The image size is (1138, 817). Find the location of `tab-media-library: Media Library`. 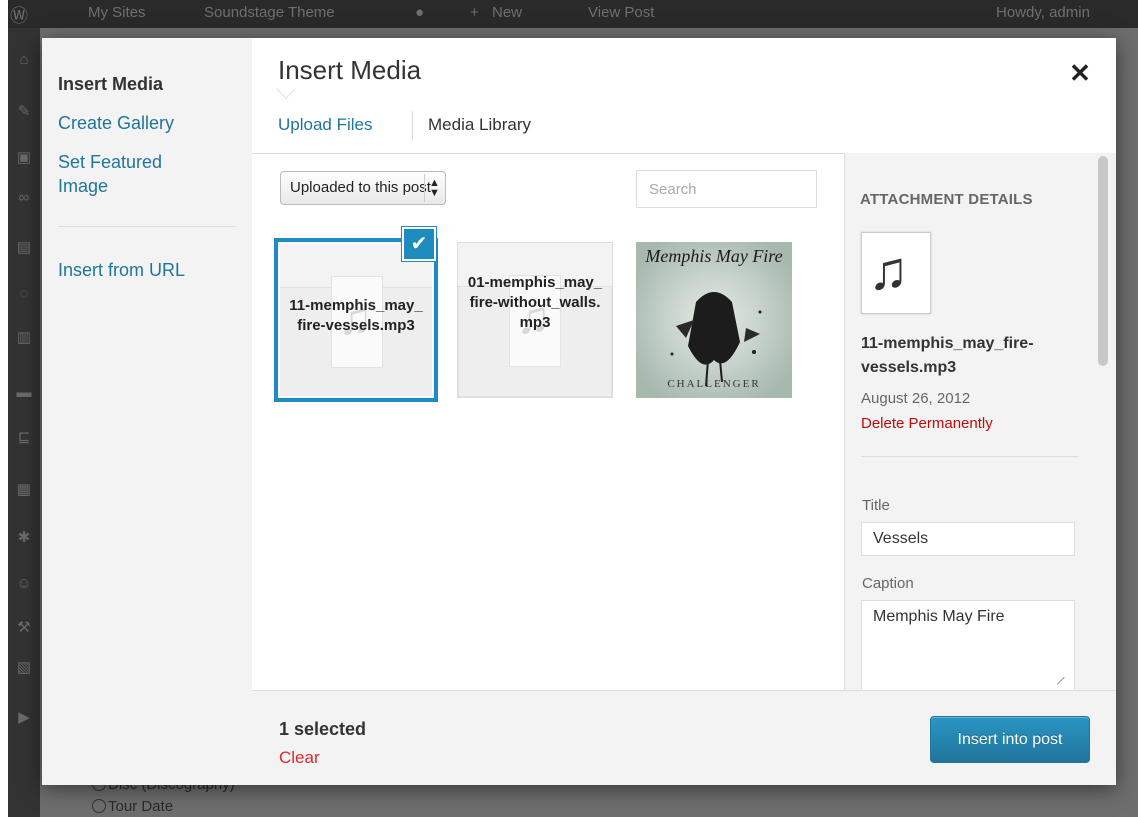

tab-media-library: Media Library is located at coordinates (479, 125).